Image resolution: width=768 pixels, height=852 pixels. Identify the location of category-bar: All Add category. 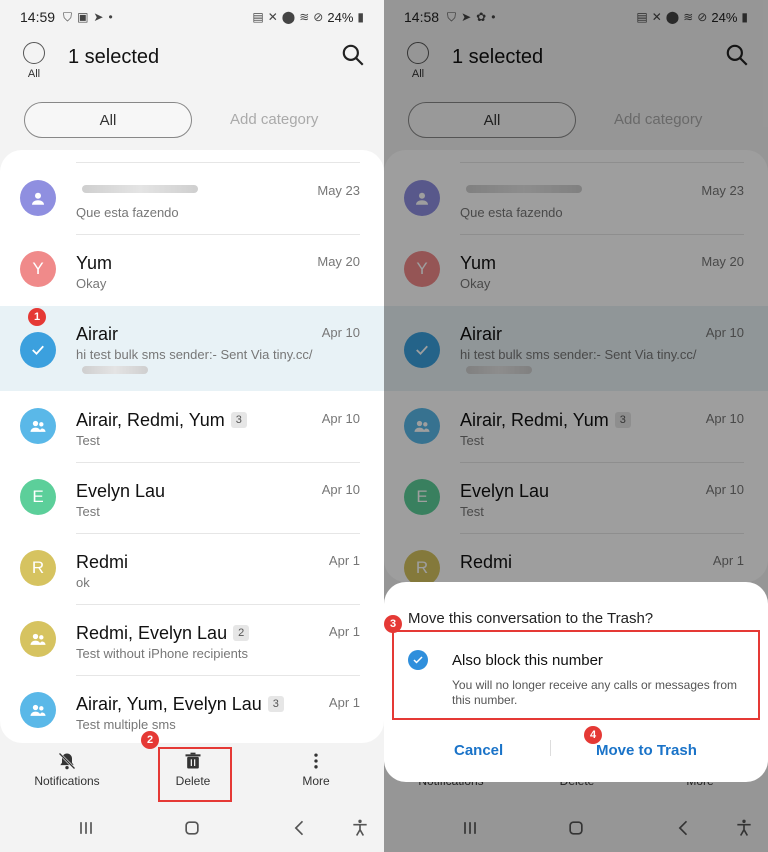
(192, 120).